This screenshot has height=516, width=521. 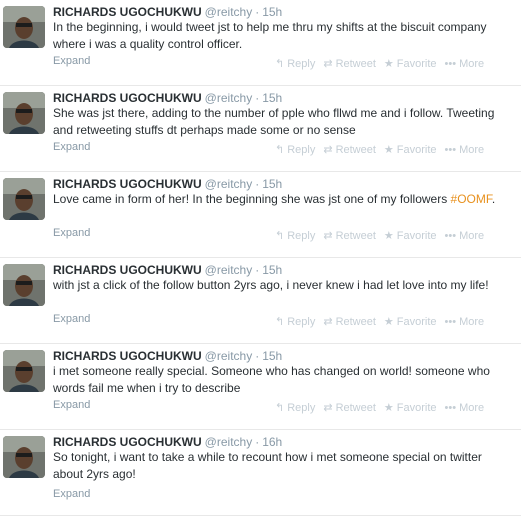 I want to click on tweet-timestamp: 16h, so click(x=272, y=442).